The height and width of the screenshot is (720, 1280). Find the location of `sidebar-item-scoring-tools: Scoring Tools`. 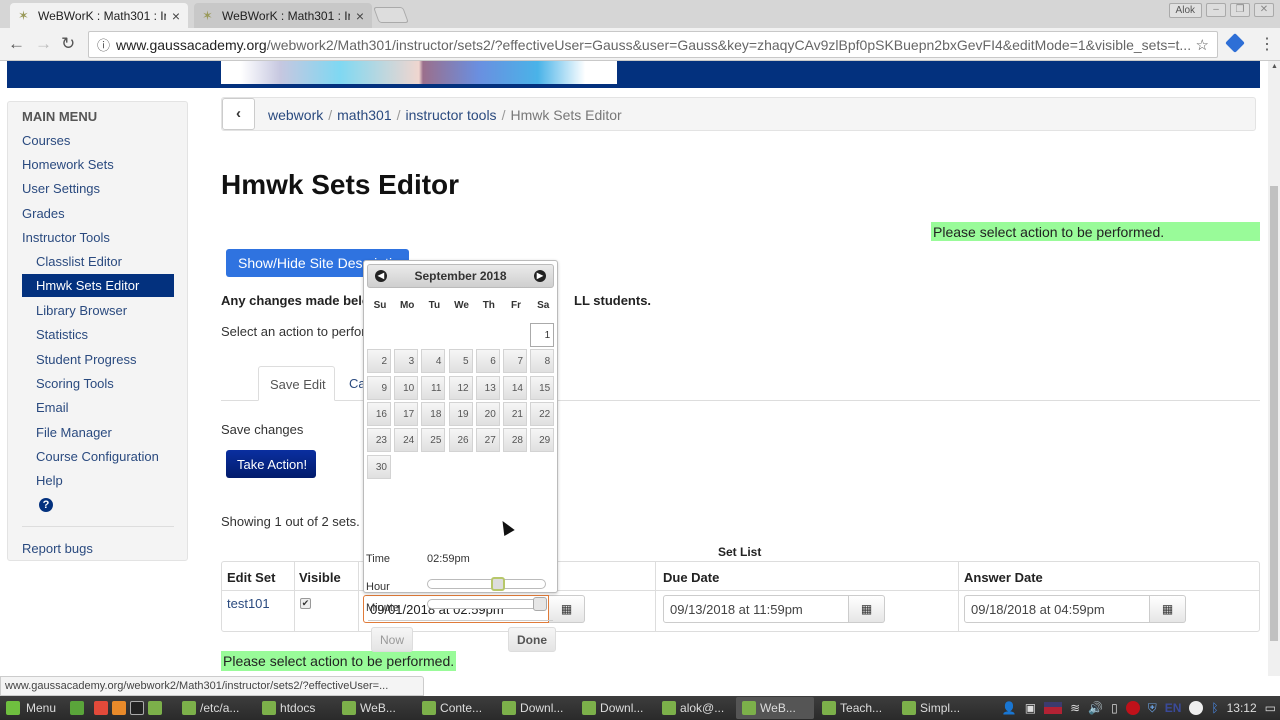

sidebar-item-scoring-tools: Scoring Tools is located at coordinates (75, 383).